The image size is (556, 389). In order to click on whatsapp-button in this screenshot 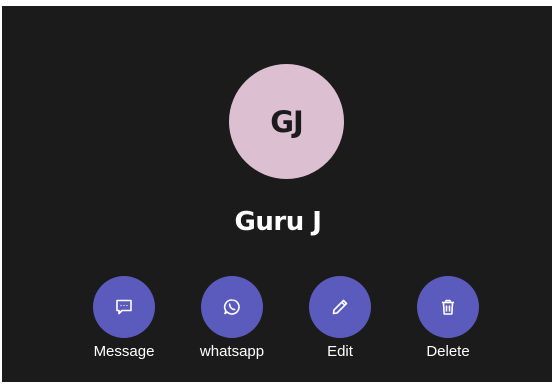, I will do `click(232, 307)`.